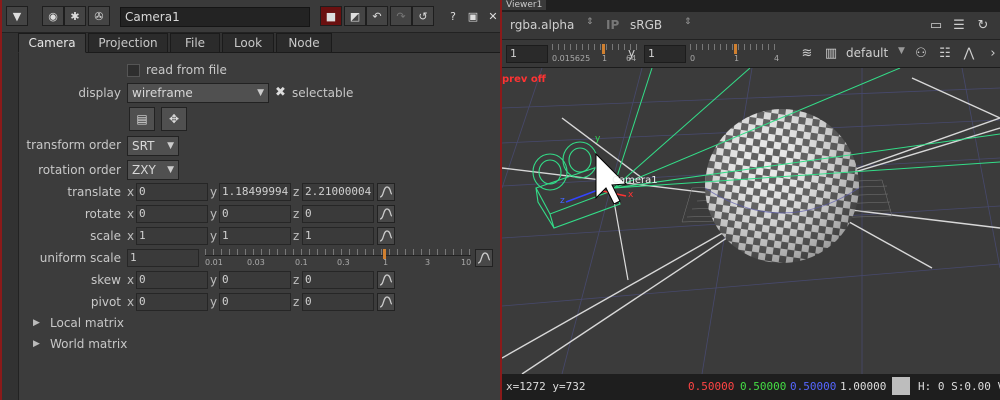 Image resolution: width=1000 pixels, height=400 pixels. What do you see at coordinates (401, 16) in the screenshot?
I see `redo-icon: ↷` at bounding box center [401, 16].